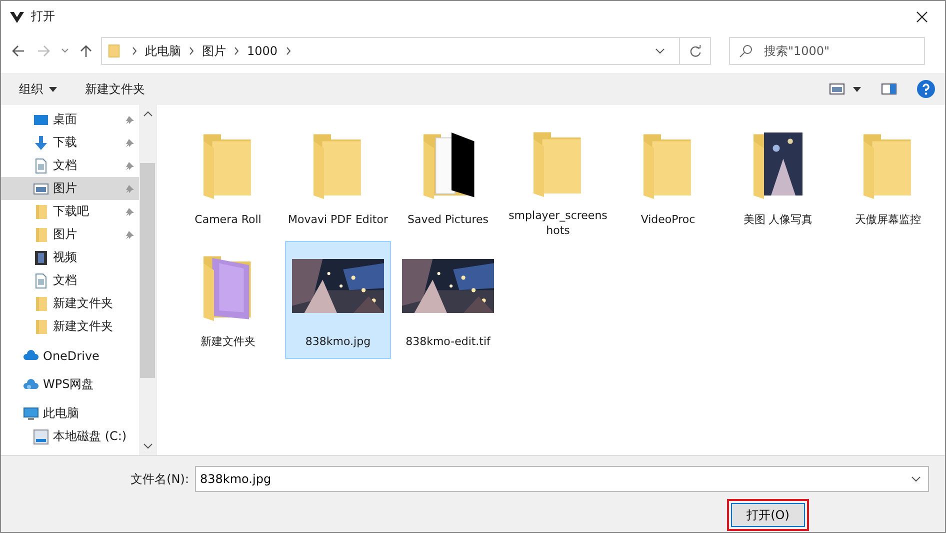 This screenshot has width=946, height=533. What do you see at coordinates (837, 89) in the screenshot?
I see `view-icon` at bounding box center [837, 89].